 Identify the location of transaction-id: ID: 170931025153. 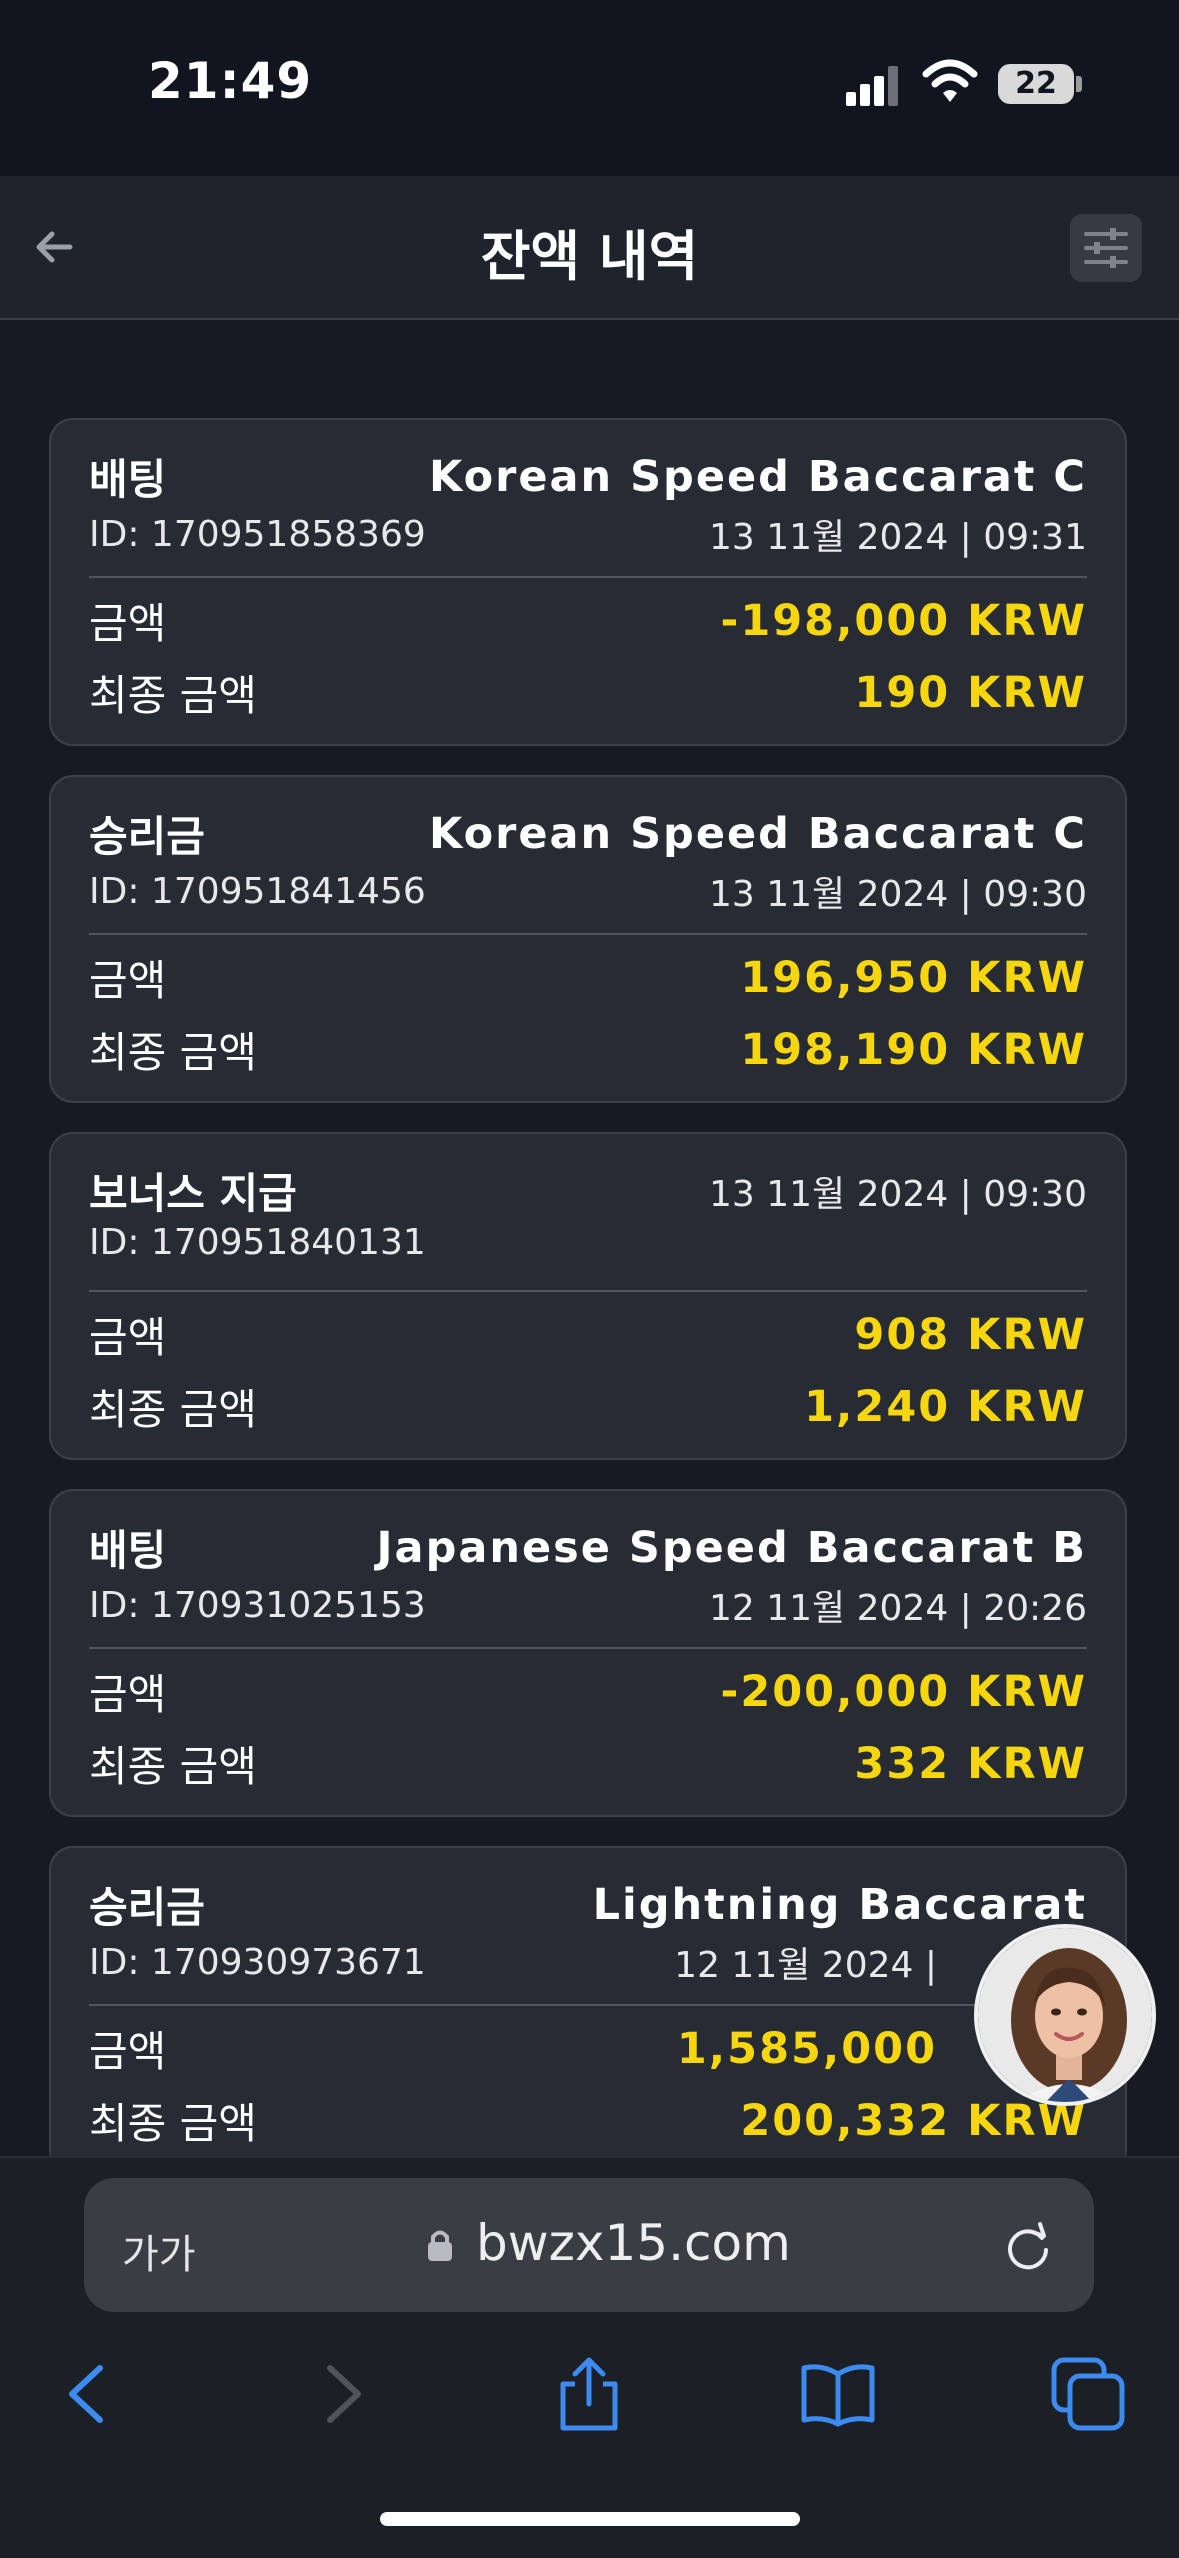
(257, 1605).